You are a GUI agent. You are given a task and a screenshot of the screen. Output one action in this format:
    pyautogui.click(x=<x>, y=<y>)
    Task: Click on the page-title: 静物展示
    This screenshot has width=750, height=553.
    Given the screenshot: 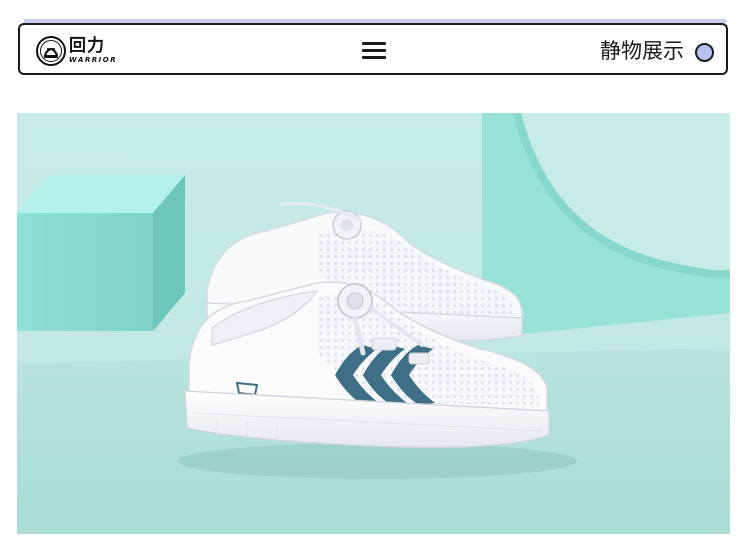 What is the action you would take?
    pyautogui.click(x=642, y=51)
    